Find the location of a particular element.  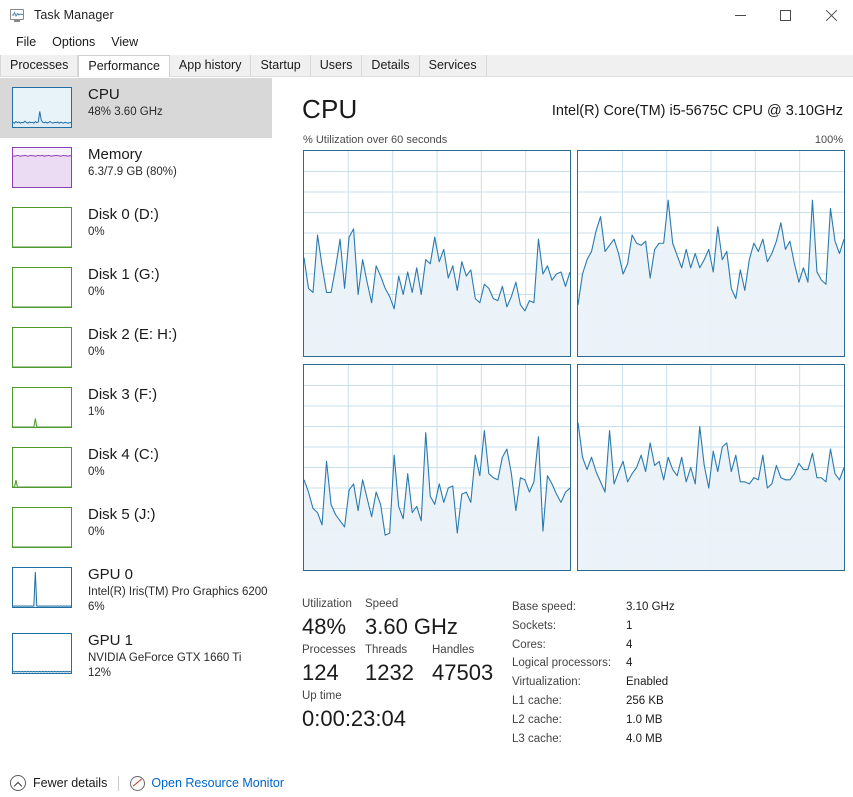

sidebar-item-disk-5: Disk 5 (J:) 0% is located at coordinates (136, 528).